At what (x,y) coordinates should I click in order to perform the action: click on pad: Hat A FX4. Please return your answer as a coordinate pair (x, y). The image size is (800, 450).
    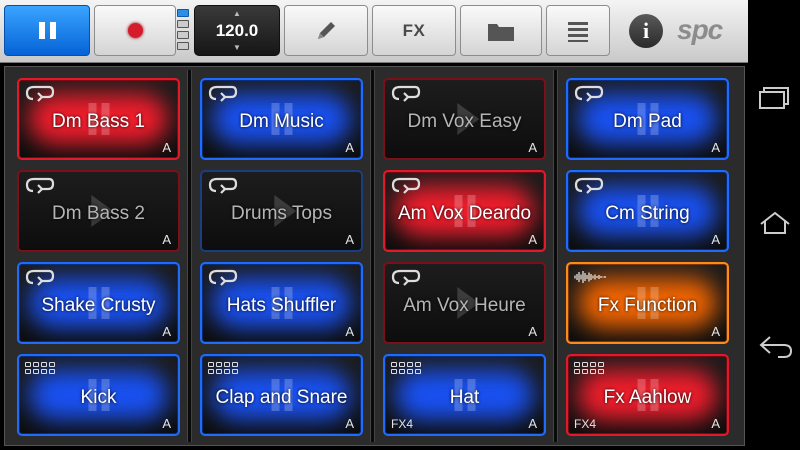
    Looking at the image, I should click on (464, 395).